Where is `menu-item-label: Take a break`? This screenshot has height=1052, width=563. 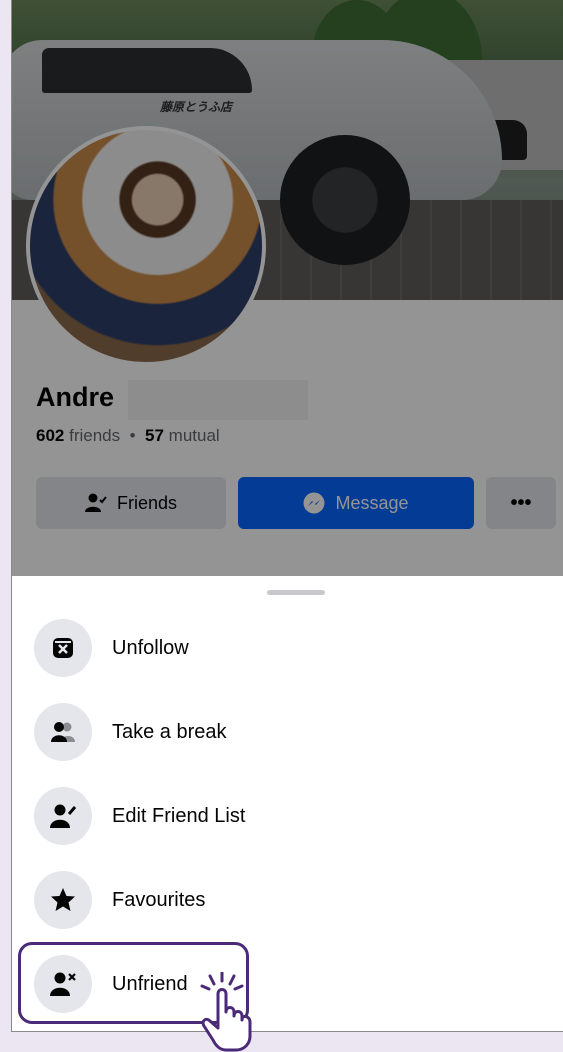
menu-item-label: Take a break is located at coordinates (169, 731).